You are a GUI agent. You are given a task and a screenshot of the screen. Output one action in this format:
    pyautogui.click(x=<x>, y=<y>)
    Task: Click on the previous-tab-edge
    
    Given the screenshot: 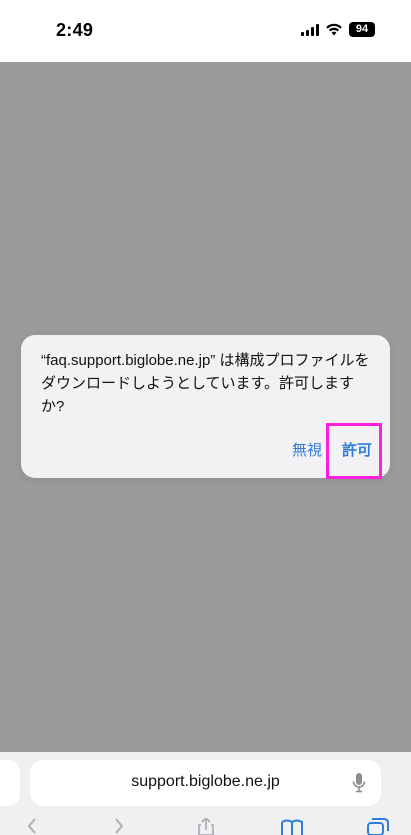 What is the action you would take?
    pyautogui.click(x=10, y=783)
    